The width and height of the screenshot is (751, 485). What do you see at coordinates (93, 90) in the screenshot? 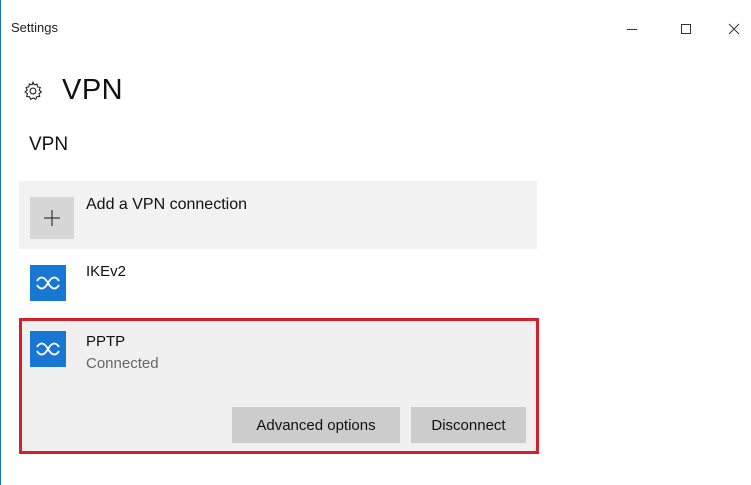
I see `page-title: VPN` at bounding box center [93, 90].